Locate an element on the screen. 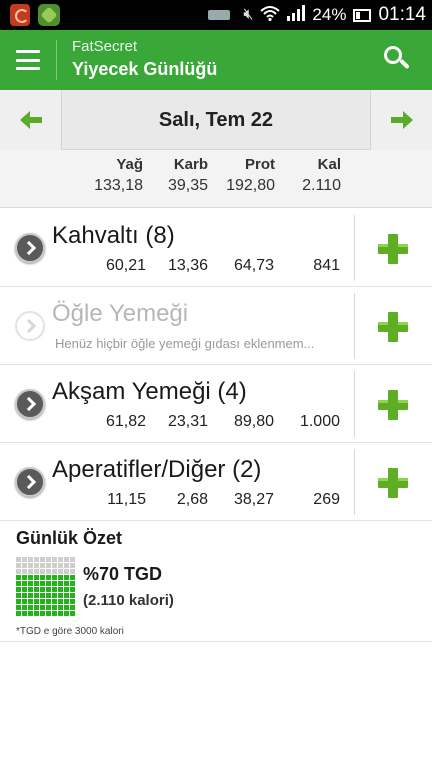 Image resolution: width=432 pixels, height=768 pixels. next-day-button is located at coordinates (401, 120).